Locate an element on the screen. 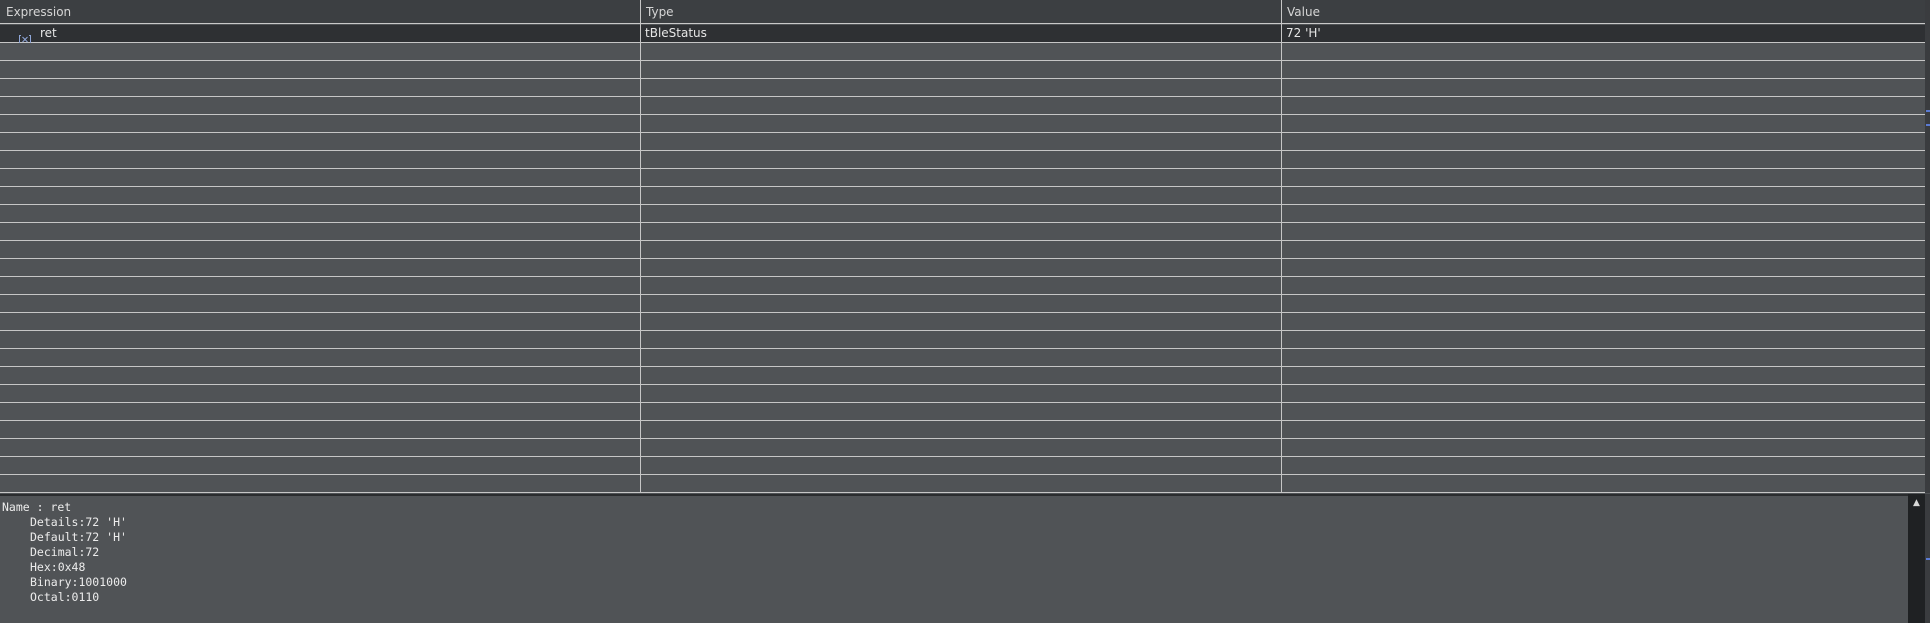  details-line: Decimal:72 is located at coordinates (65, 552).